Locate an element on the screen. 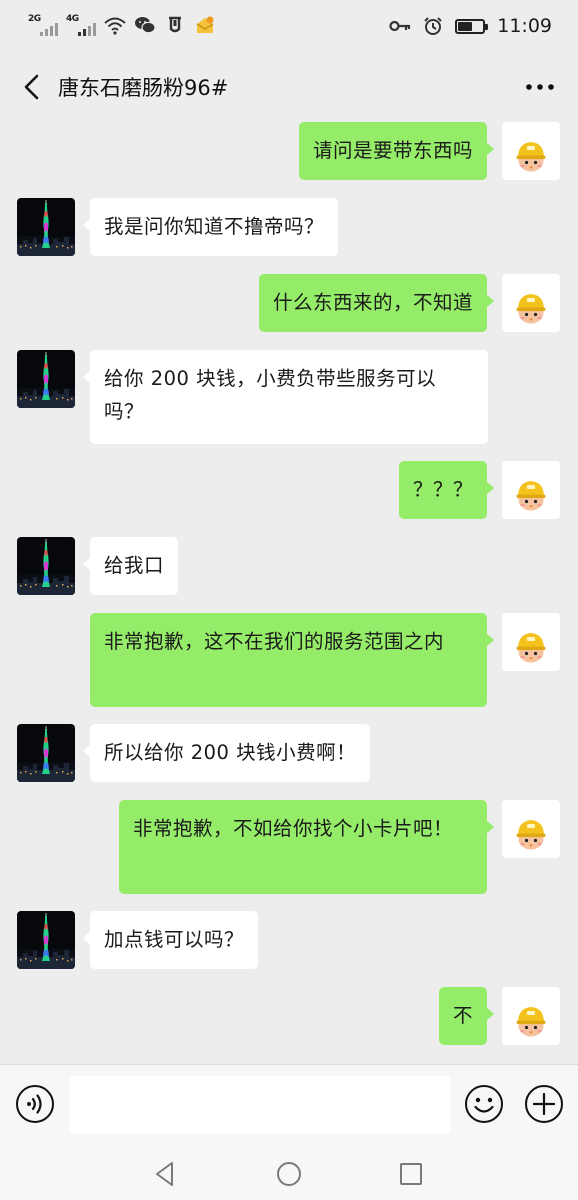 Image resolution: width=578 pixels, height=1200 pixels. more-dots-icon is located at coordinates (540, 87).